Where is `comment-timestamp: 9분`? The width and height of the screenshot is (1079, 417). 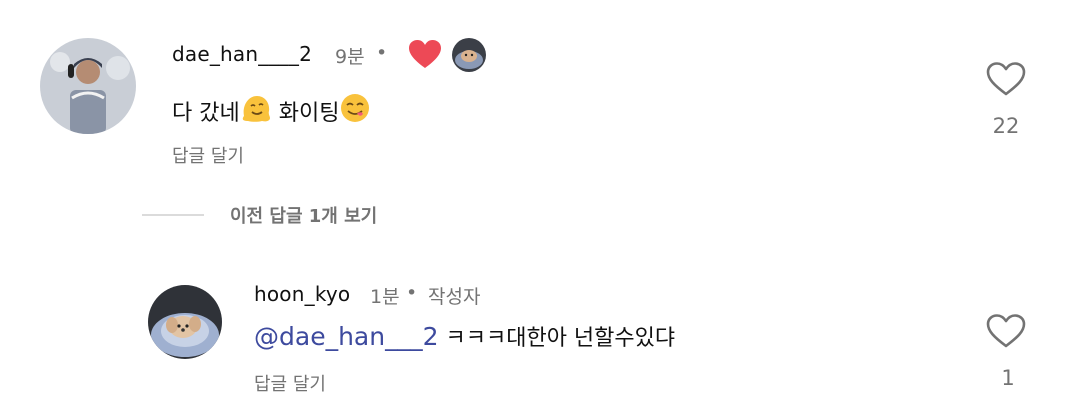
comment-timestamp: 9분 is located at coordinates (350, 57).